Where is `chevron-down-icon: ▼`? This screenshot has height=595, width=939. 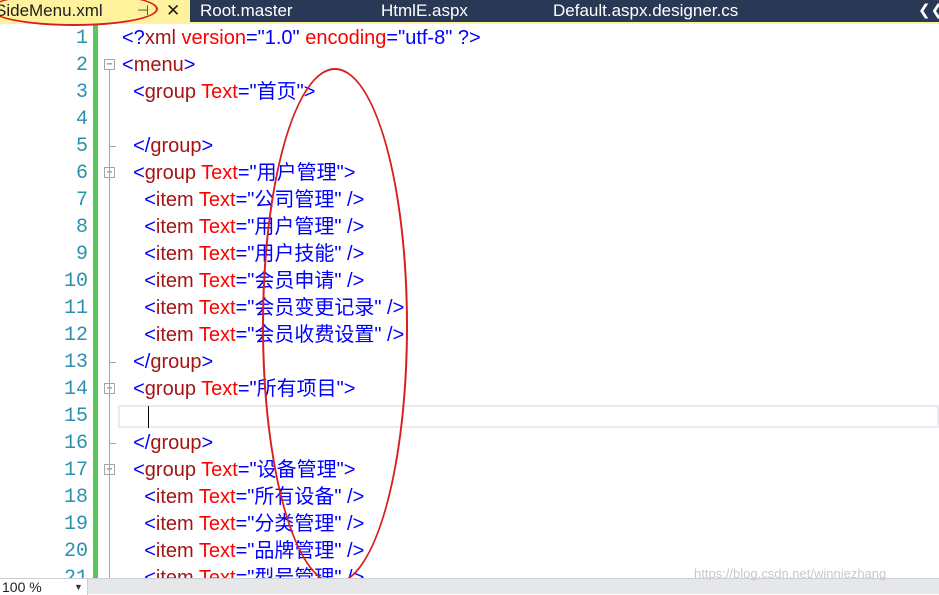 chevron-down-icon: ▼ is located at coordinates (78, 587).